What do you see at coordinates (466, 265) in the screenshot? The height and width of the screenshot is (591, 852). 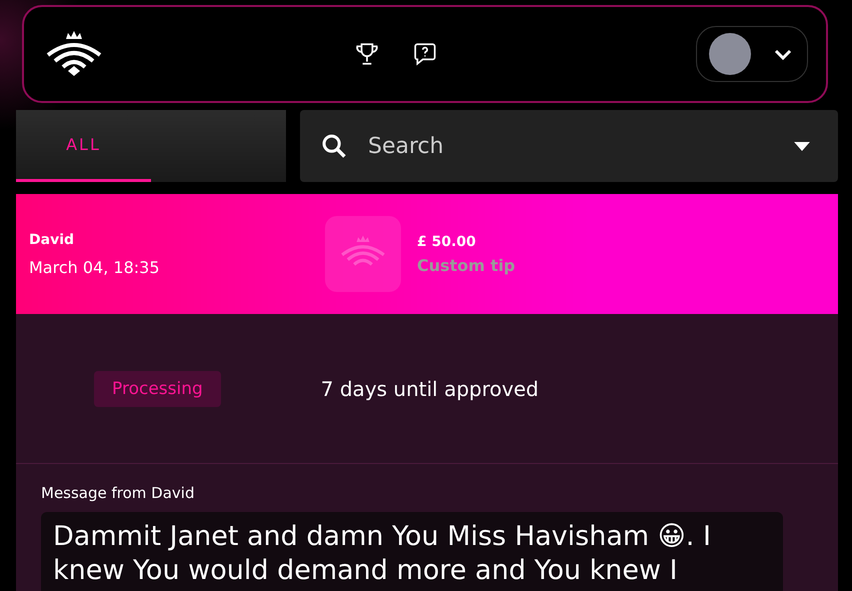 I see `tip-type: Custom tip` at bounding box center [466, 265].